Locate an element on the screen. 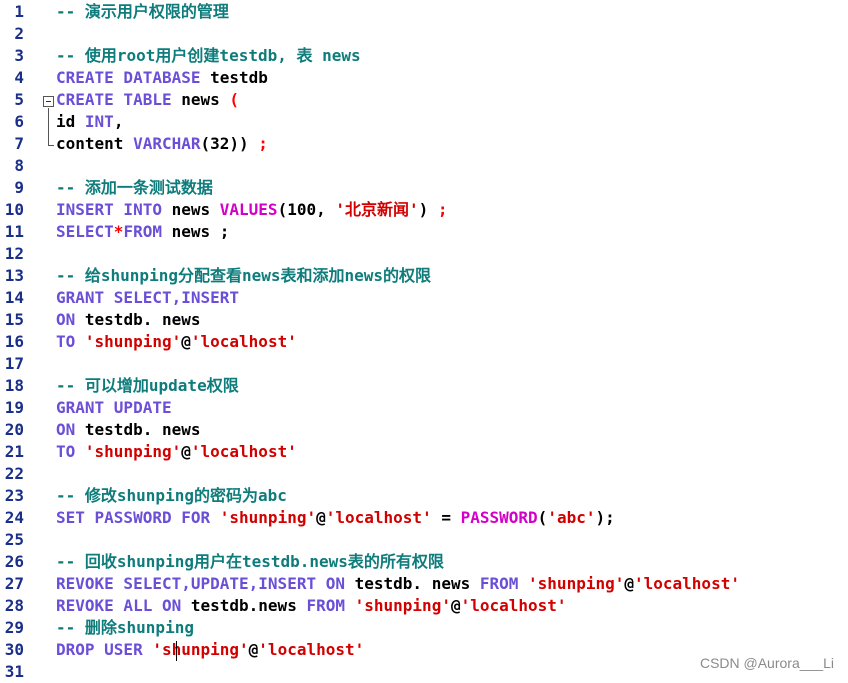  code-token: VARCHAR is located at coordinates (167, 143).